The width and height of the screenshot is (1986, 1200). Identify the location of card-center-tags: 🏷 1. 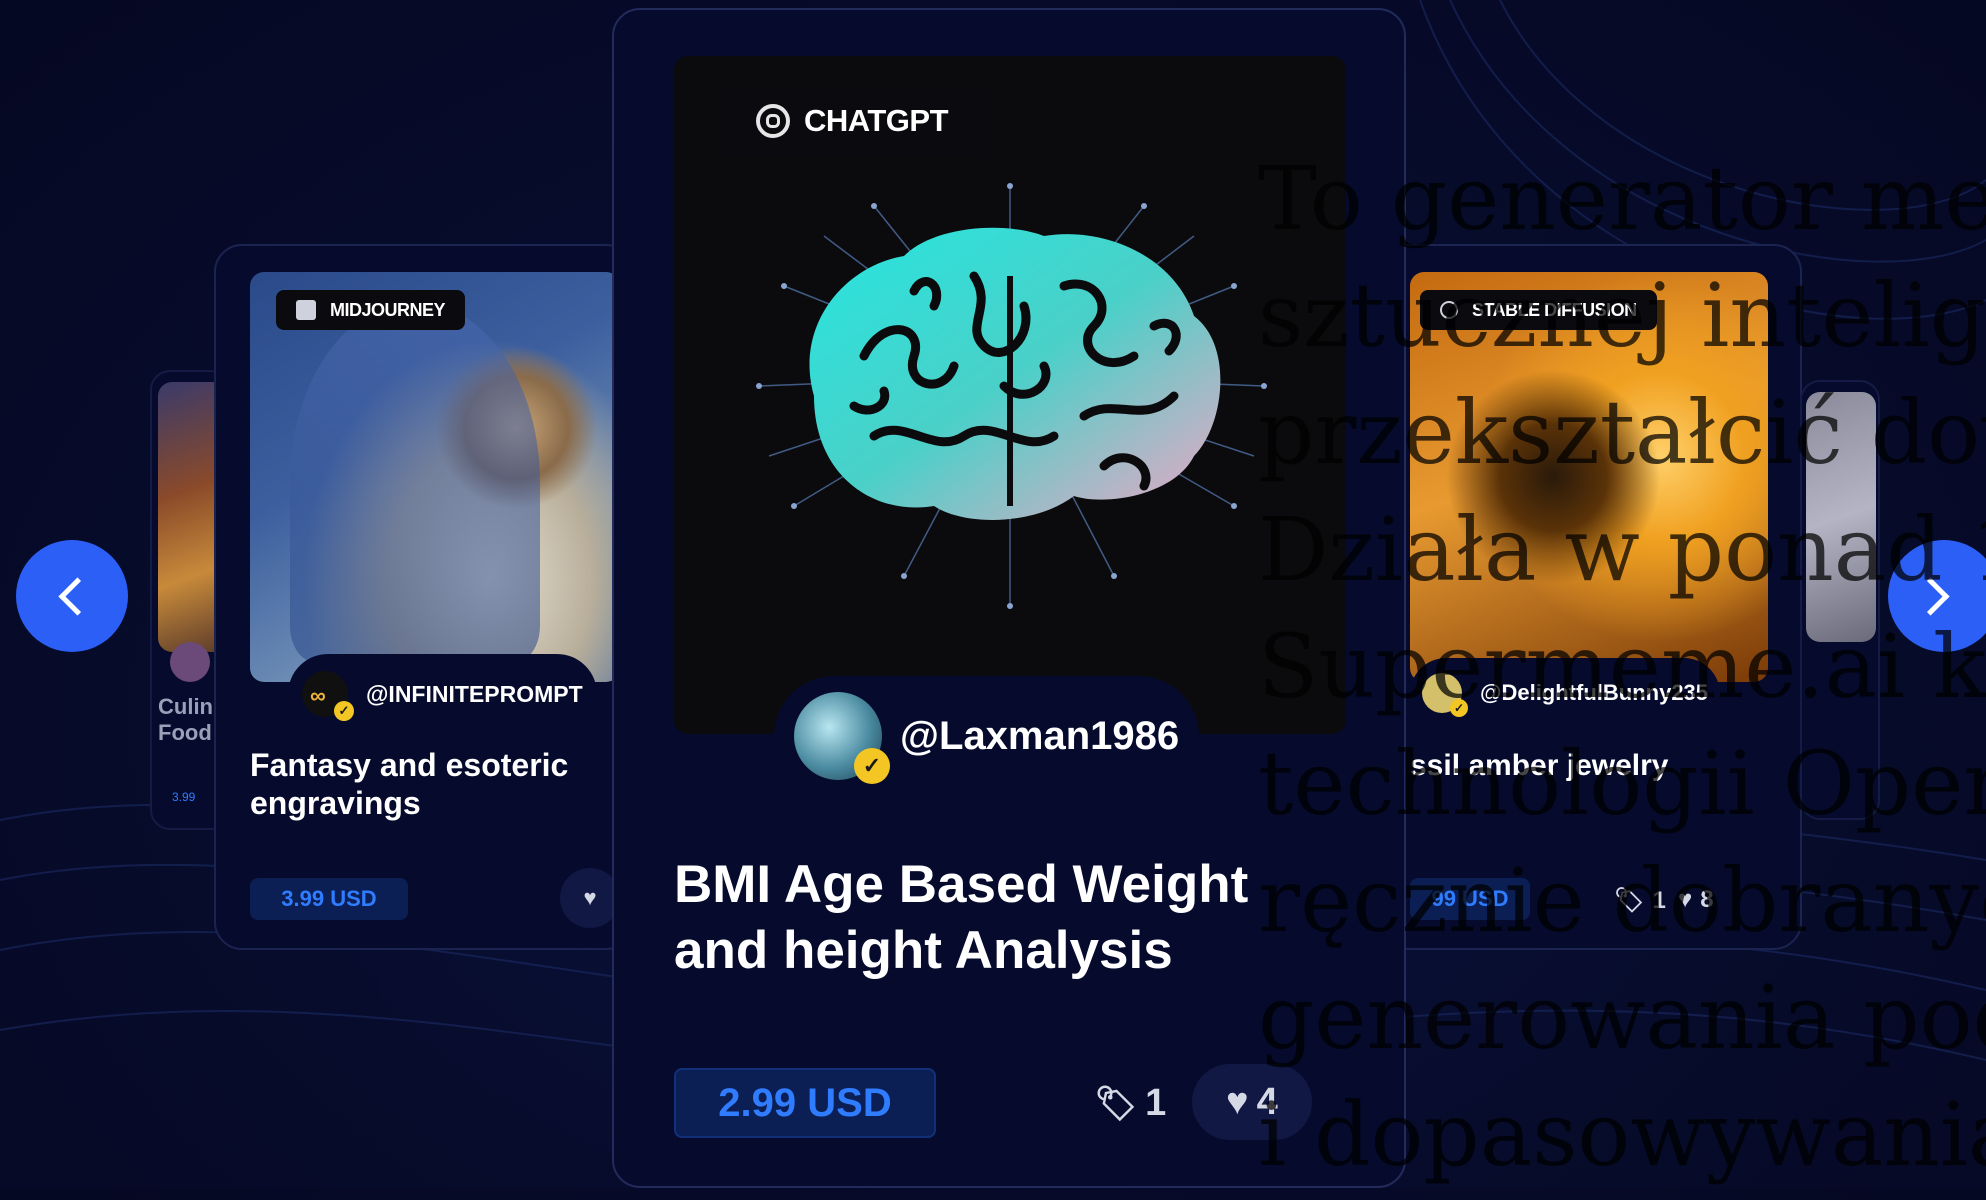
(1130, 1103).